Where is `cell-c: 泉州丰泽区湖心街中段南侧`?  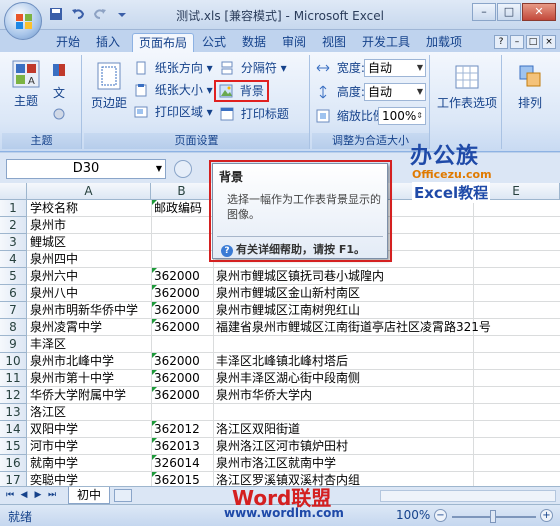
cell-c: 泉州丰泽区湖心街中段南侧 is located at coordinates (384, 378).